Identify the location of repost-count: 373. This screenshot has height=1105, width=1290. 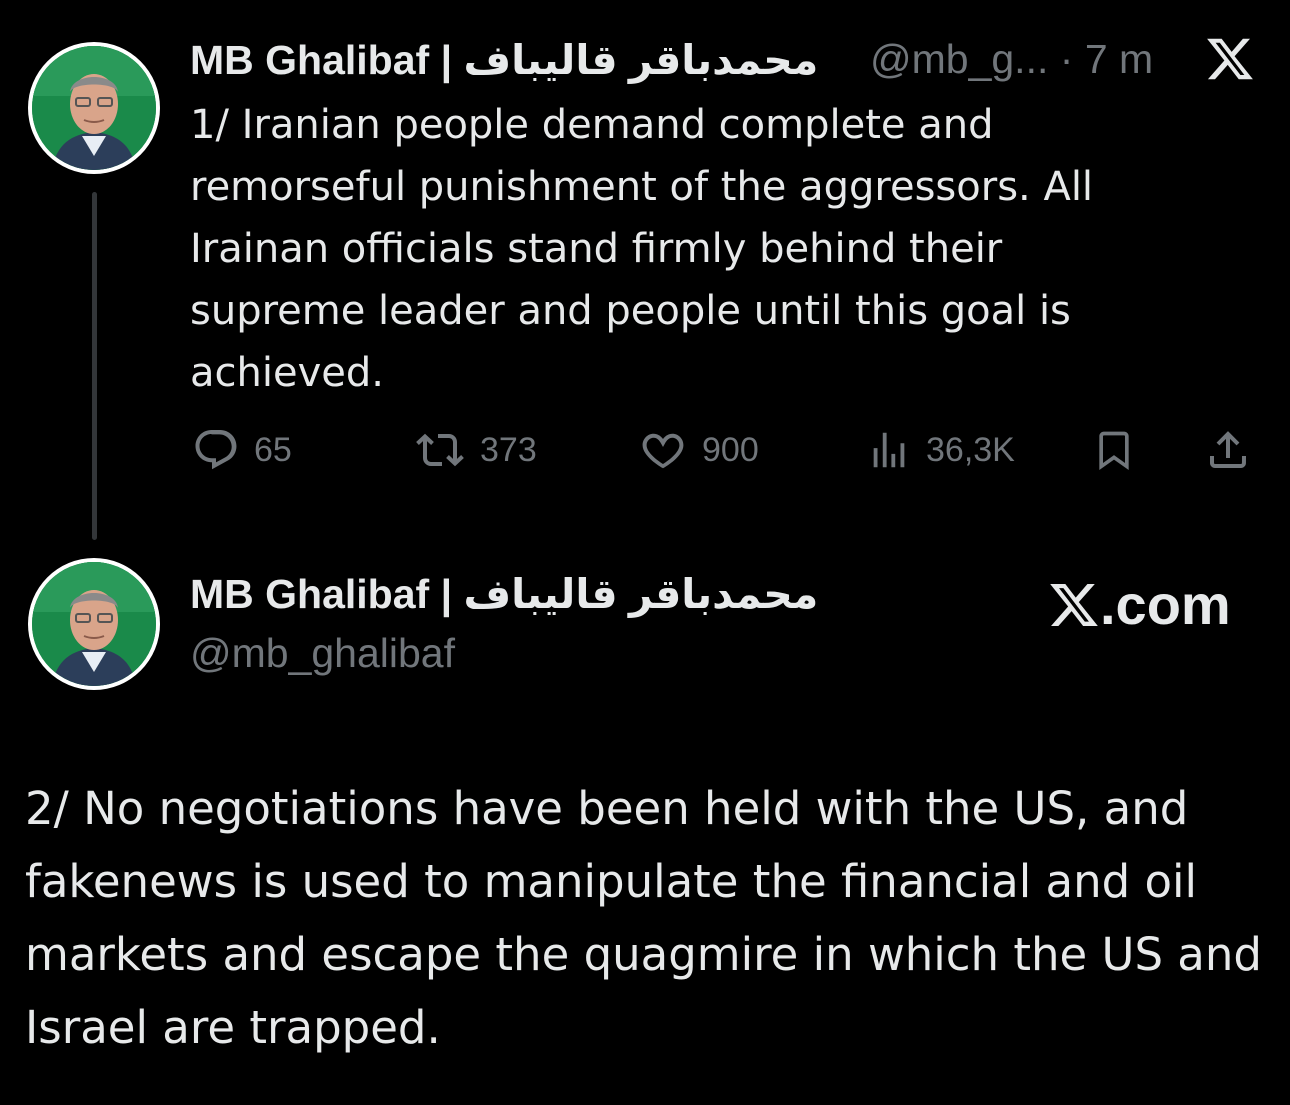
(508, 449).